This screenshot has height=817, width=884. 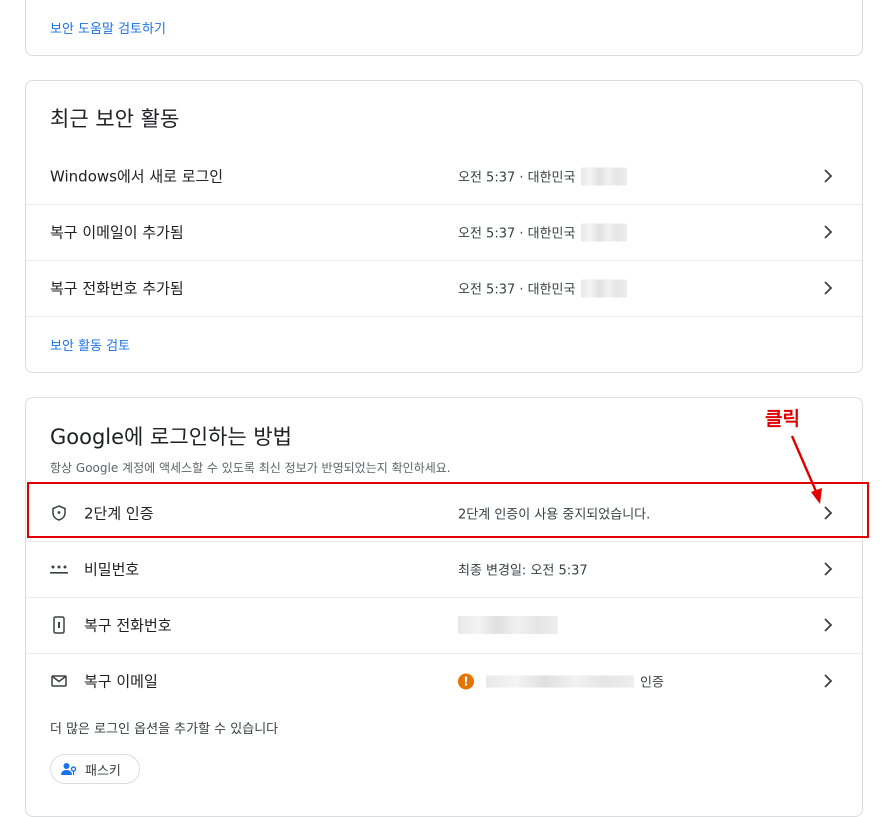 I want to click on row-value, so click(x=508, y=625).